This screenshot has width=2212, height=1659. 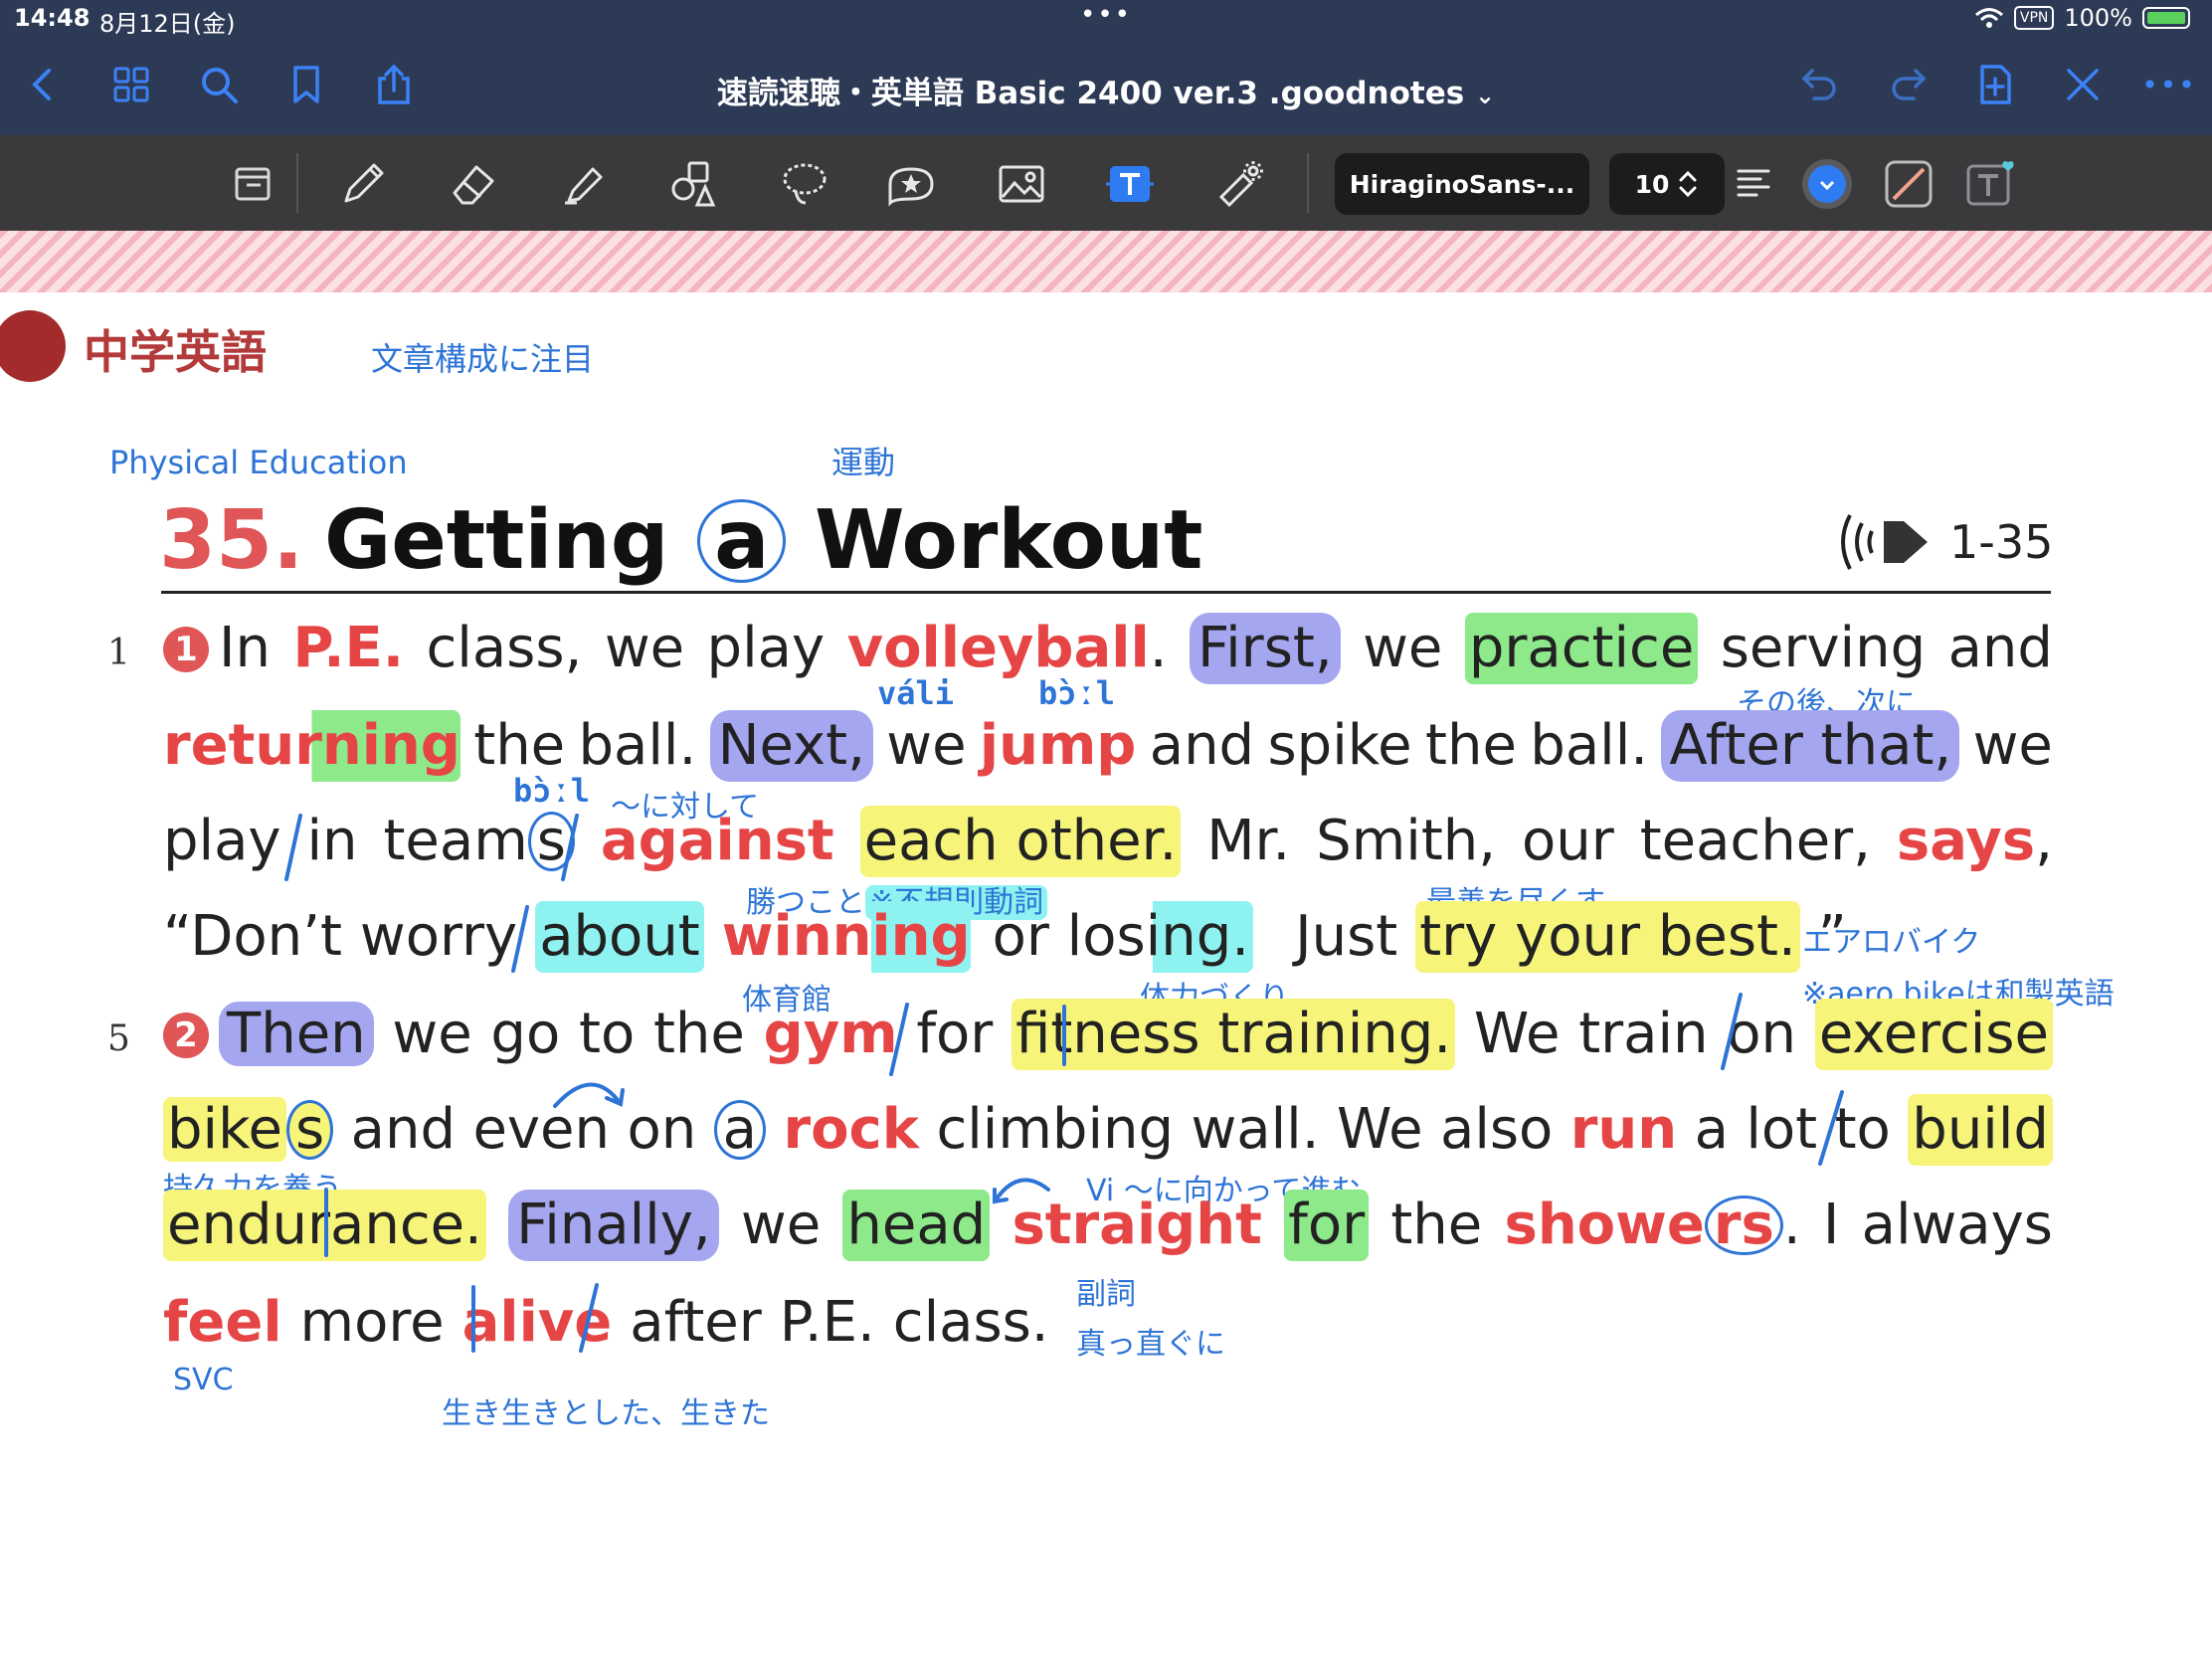 What do you see at coordinates (970, 1322) in the screenshot?
I see `word: class.` at bounding box center [970, 1322].